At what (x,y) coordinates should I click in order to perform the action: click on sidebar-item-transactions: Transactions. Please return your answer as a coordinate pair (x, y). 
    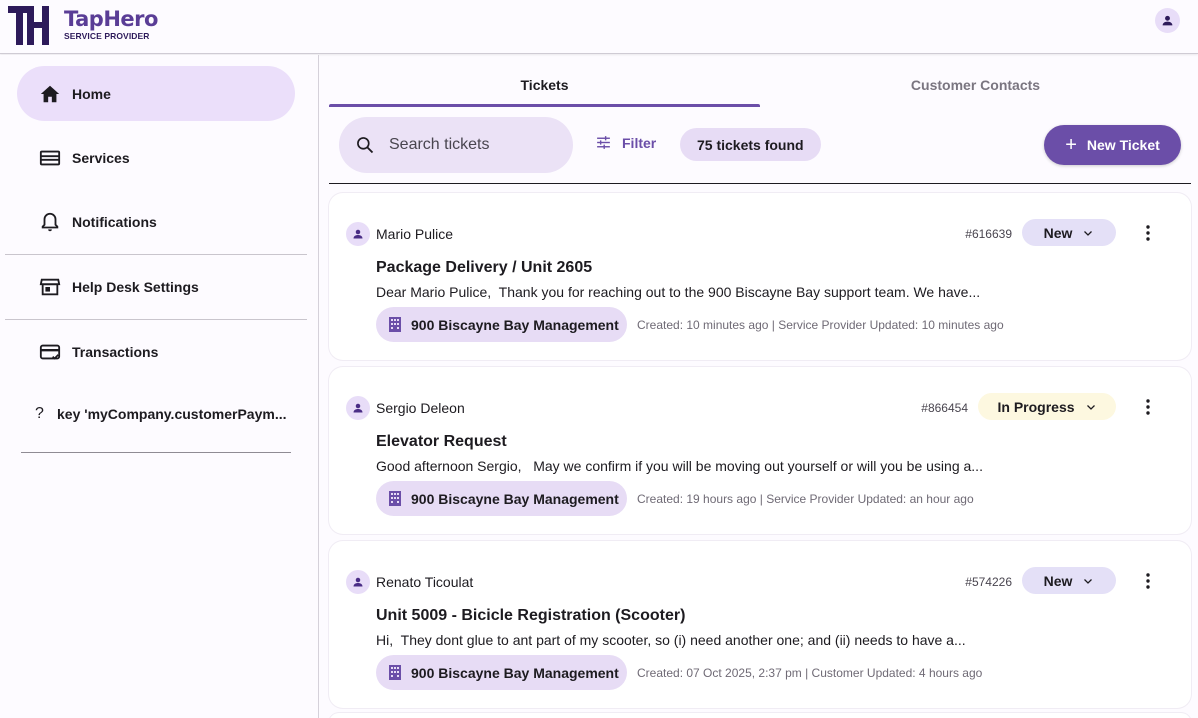
    Looking at the image, I should click on (156, 351).